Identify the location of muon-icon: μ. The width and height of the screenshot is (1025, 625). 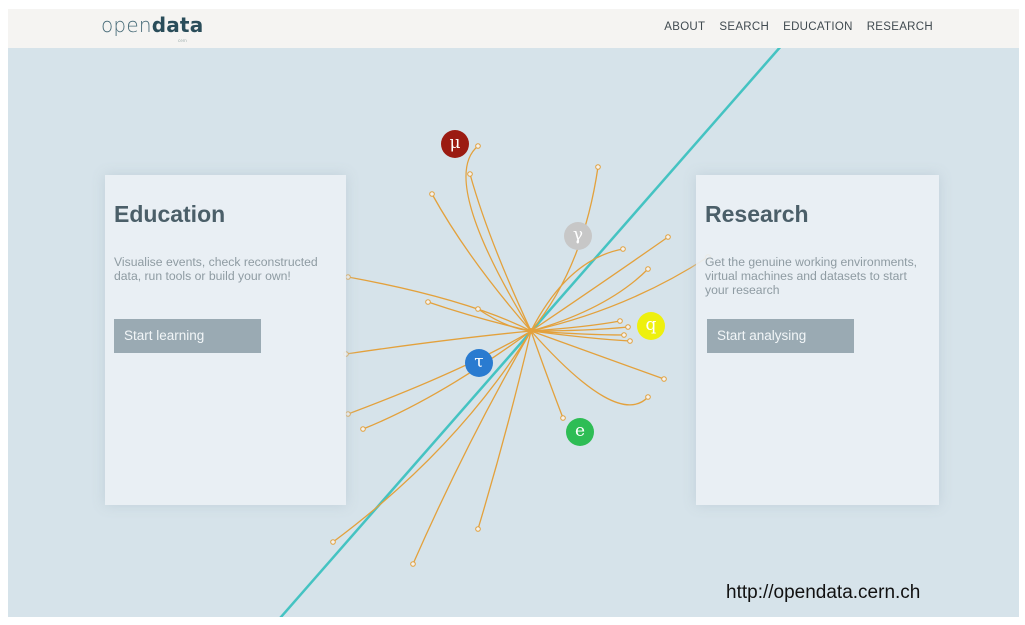
(455, 144).